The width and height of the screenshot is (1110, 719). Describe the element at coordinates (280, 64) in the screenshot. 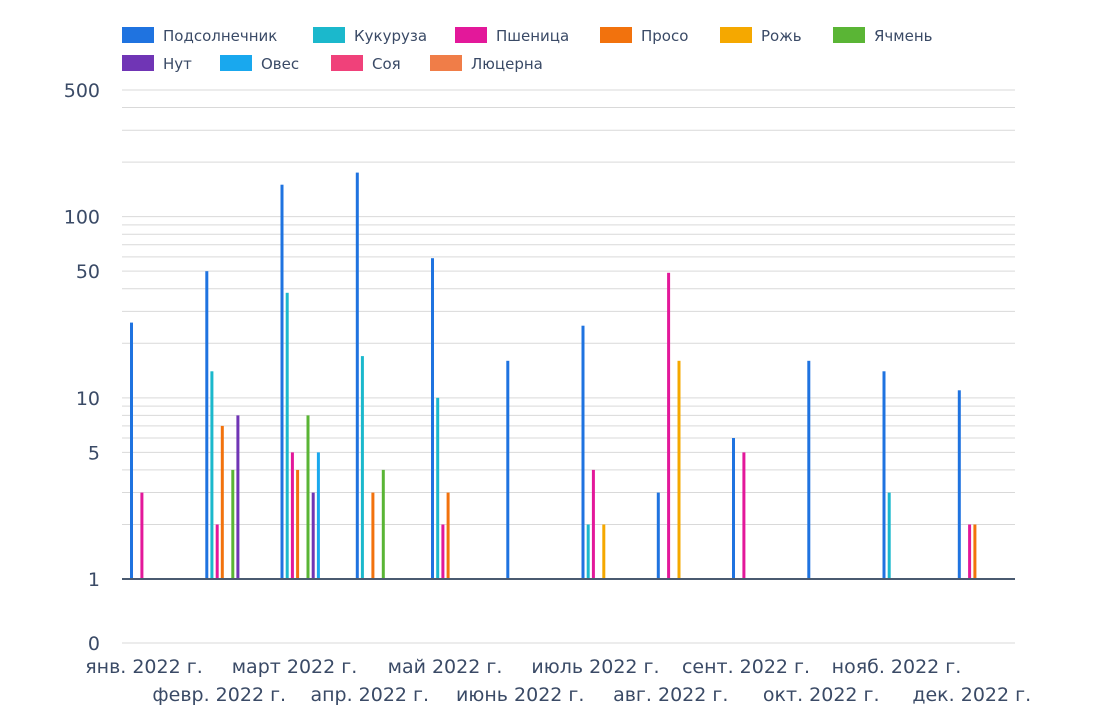

I see `legend-label: Овес` at that location.